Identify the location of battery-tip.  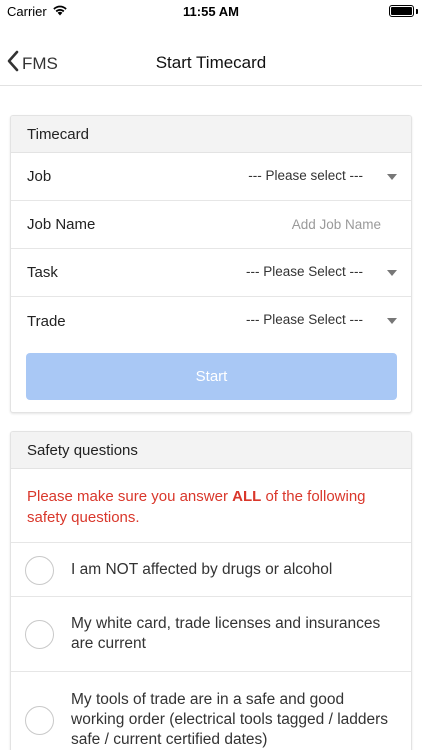
(417, 11).